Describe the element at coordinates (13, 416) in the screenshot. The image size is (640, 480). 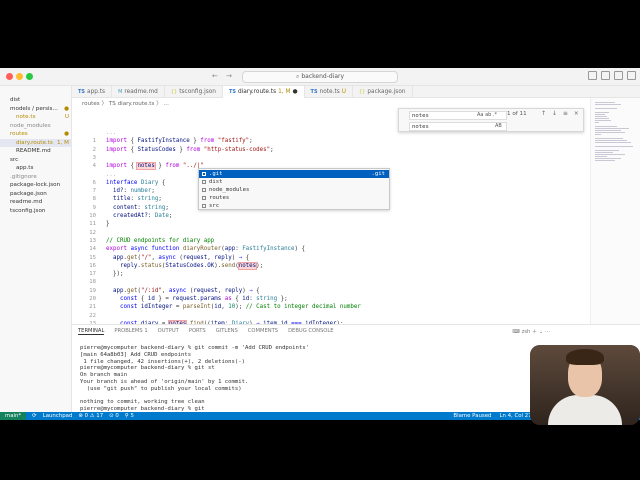
I see `status-left-item: main*` at that location.